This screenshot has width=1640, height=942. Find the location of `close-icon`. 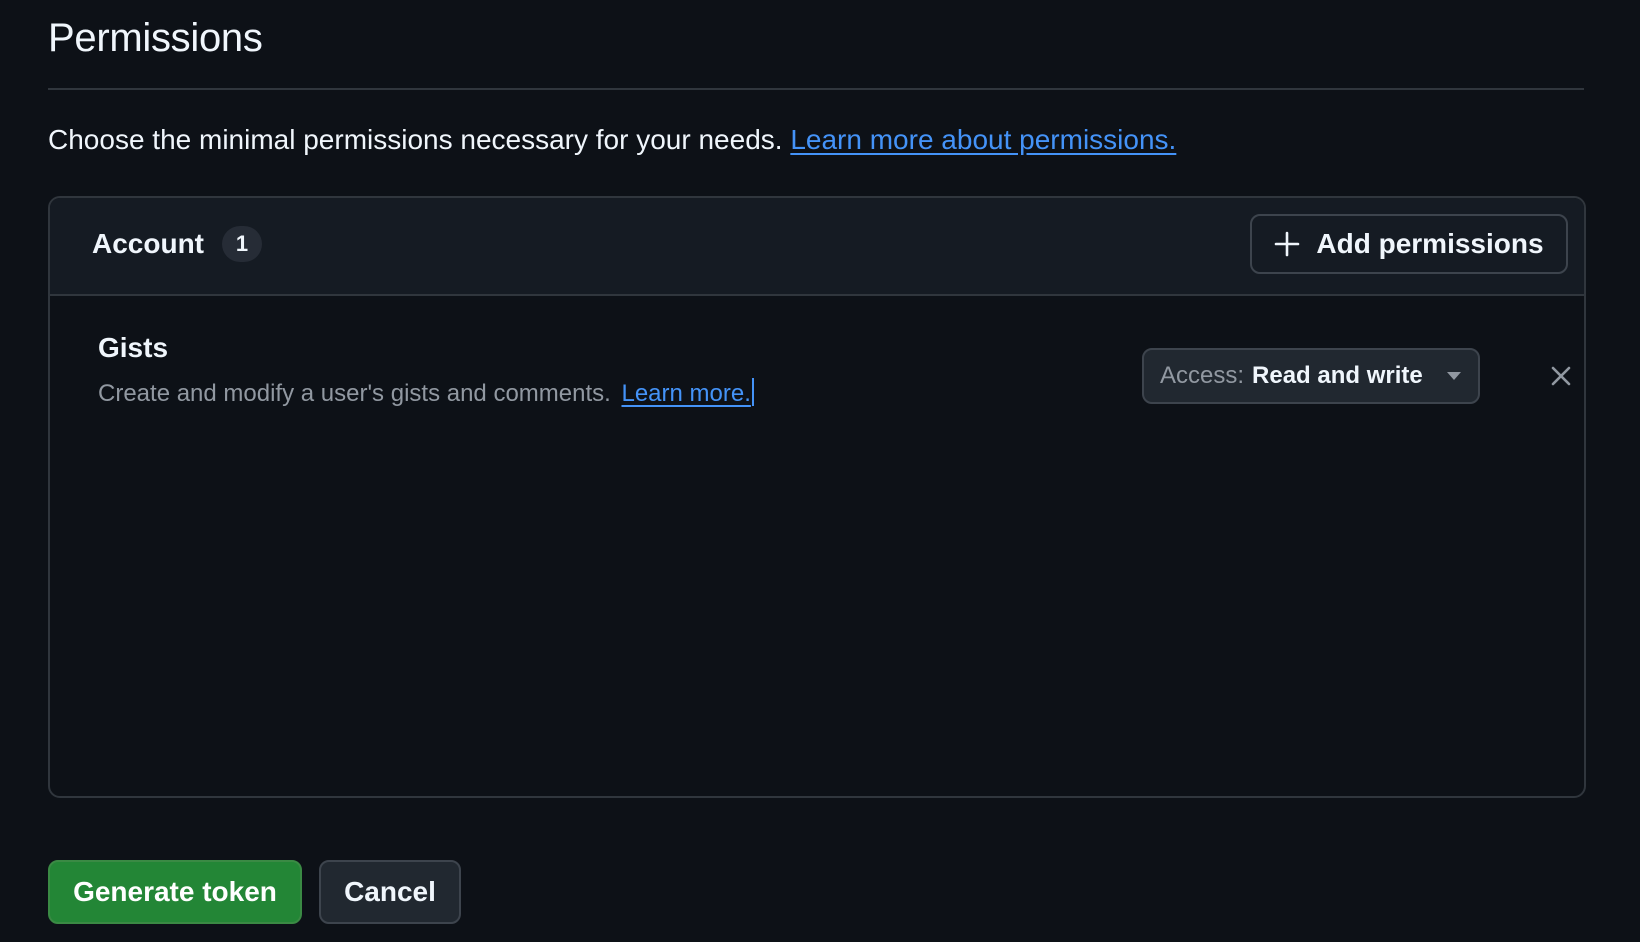

close-icon is located at coordinates (1561, 376).